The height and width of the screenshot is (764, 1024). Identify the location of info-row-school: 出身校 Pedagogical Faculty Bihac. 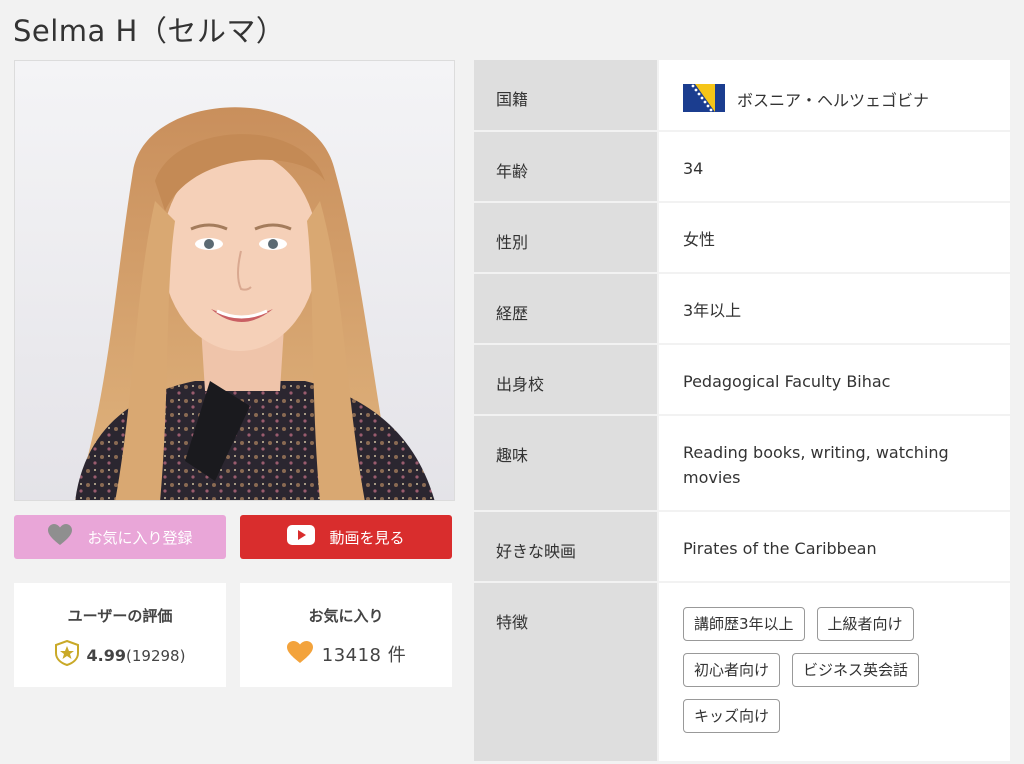
(742, 379).